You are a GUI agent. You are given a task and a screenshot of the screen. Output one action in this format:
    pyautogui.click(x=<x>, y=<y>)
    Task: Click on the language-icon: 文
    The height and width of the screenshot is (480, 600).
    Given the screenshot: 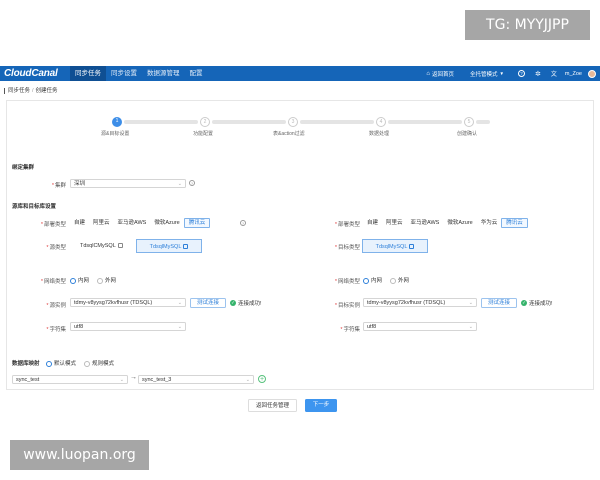 What is the action you would take?
    pyautogui.click(x=554, y=73)
    